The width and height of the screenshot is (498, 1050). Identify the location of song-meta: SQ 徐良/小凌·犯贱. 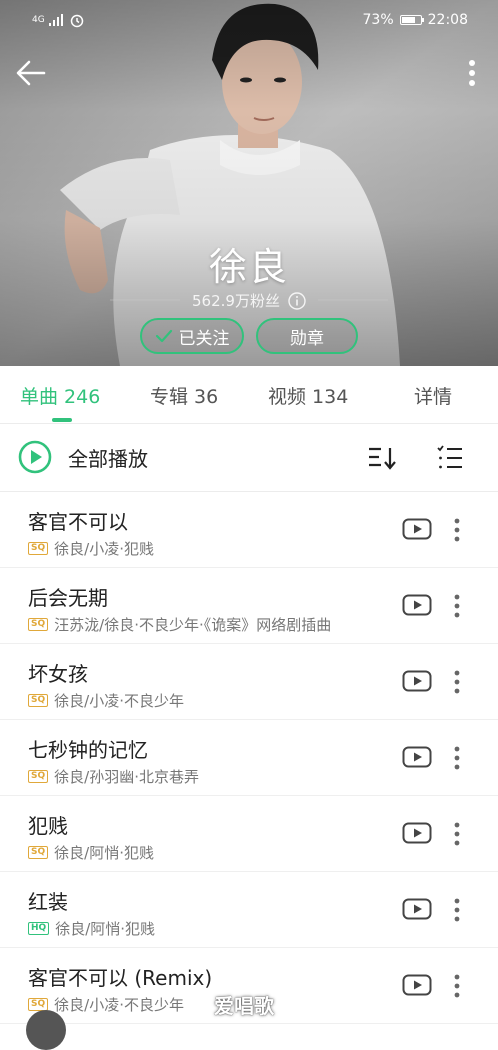
(91, 548).